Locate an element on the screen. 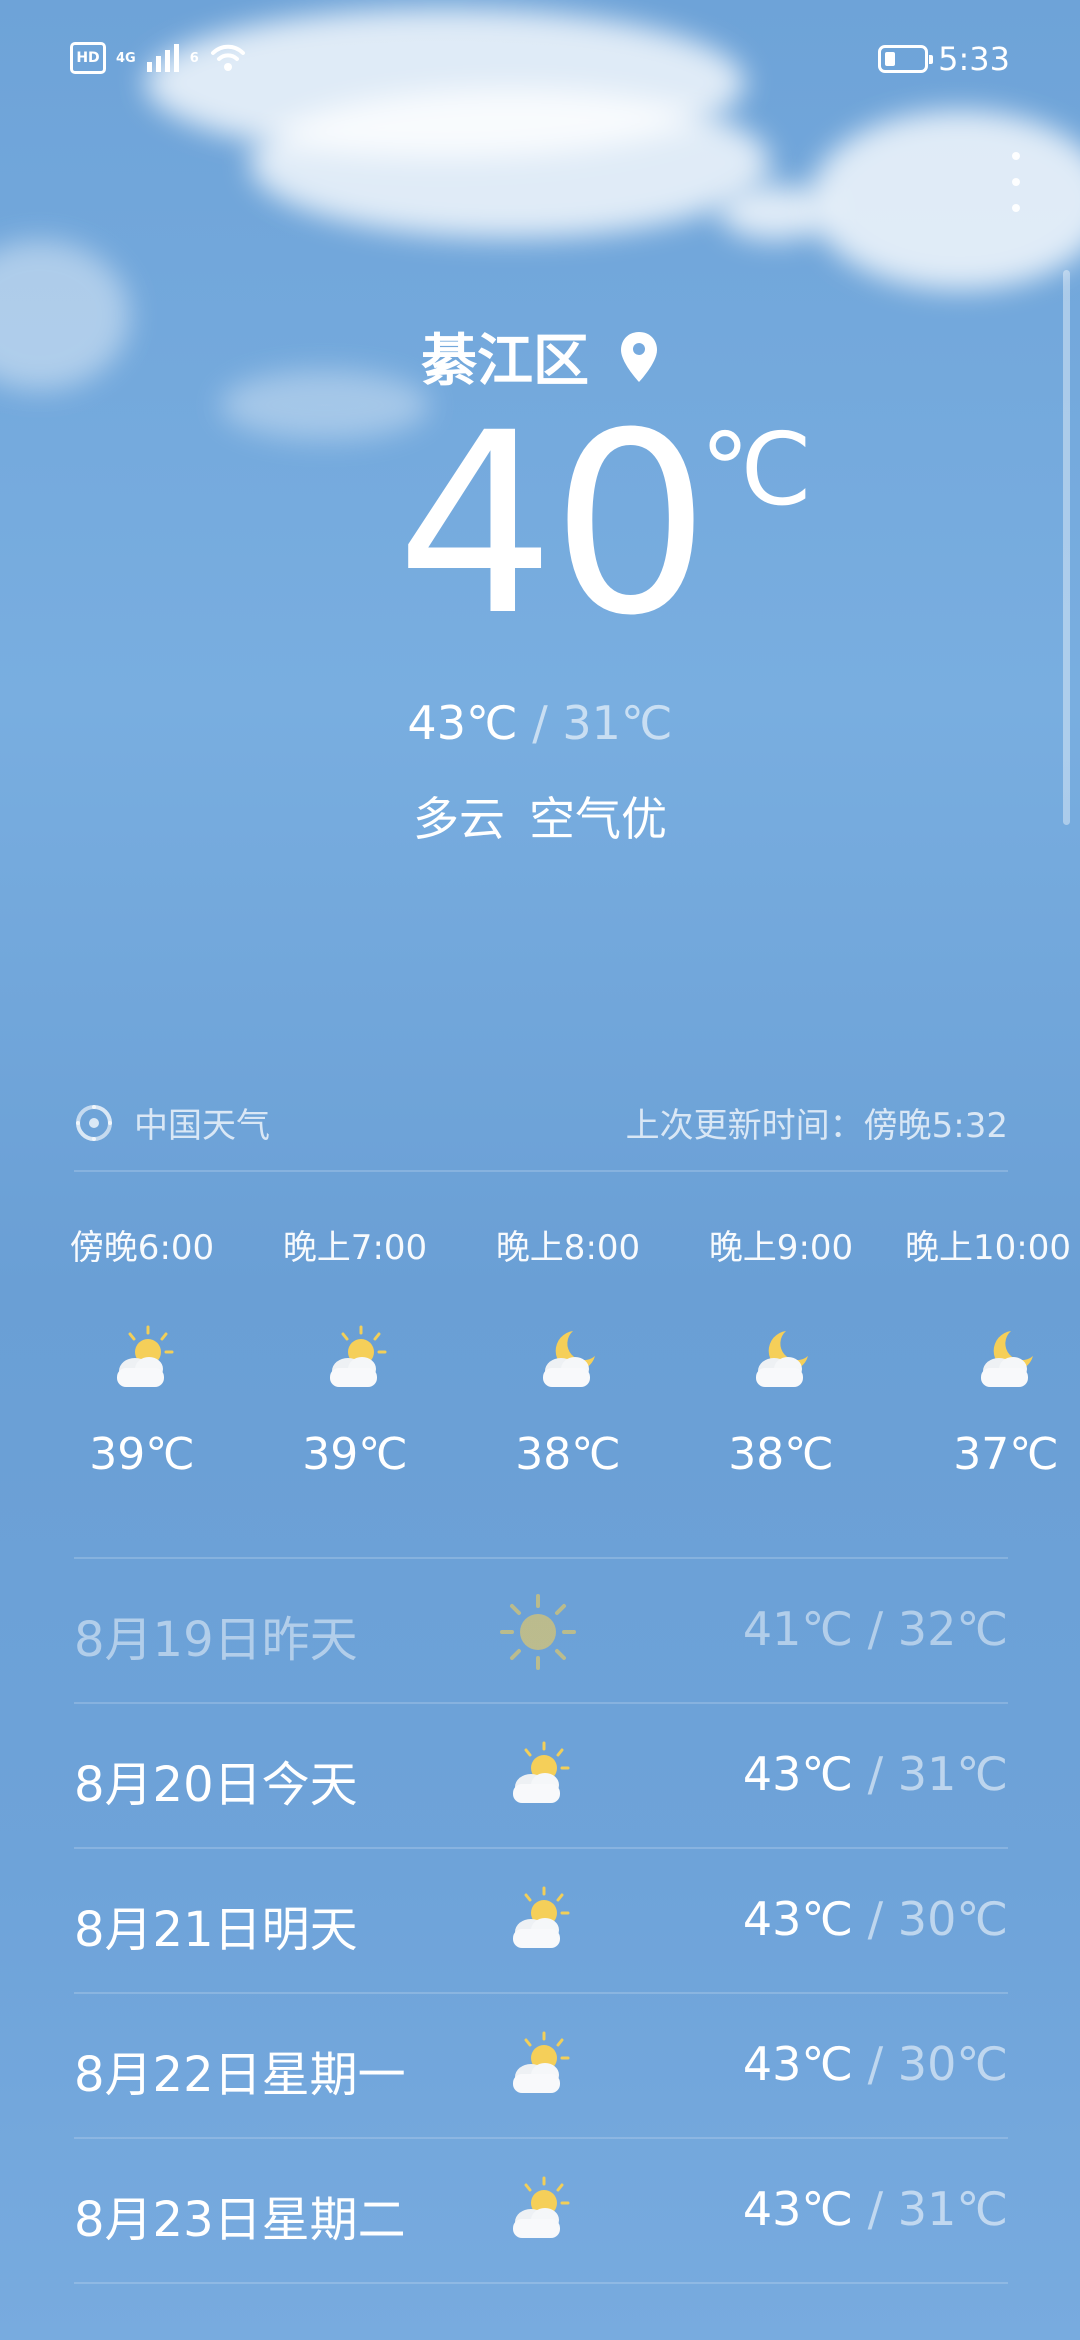 This screenshot has width=1080, height=2340. current-high: 43℃ is located at coordinates (462, 723).